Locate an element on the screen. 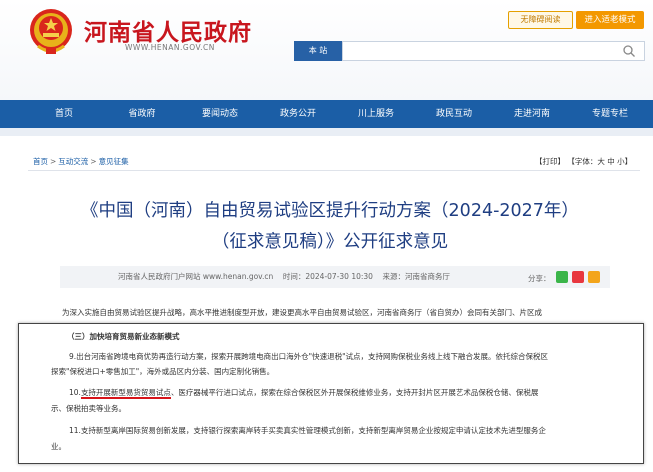  nav-item-services: 川上服务 is located at coordinates (376, 114).